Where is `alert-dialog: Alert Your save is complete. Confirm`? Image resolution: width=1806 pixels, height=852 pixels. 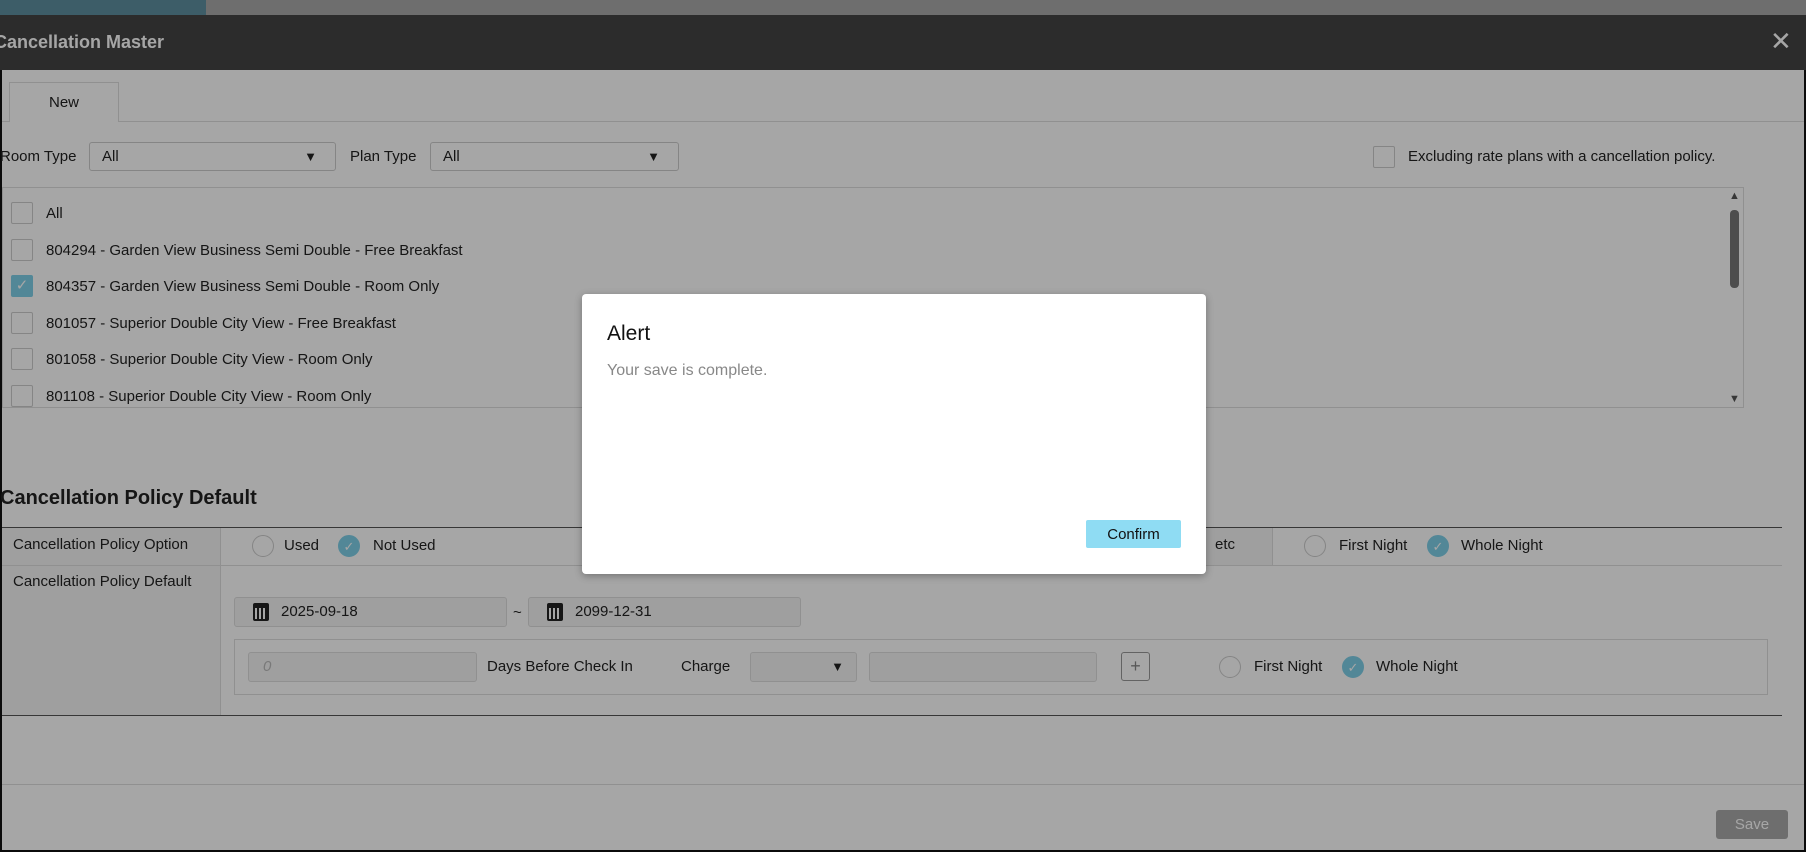
alert-dialog: Alert Your save is complete. Confirm is located at coordinates (894, 434).